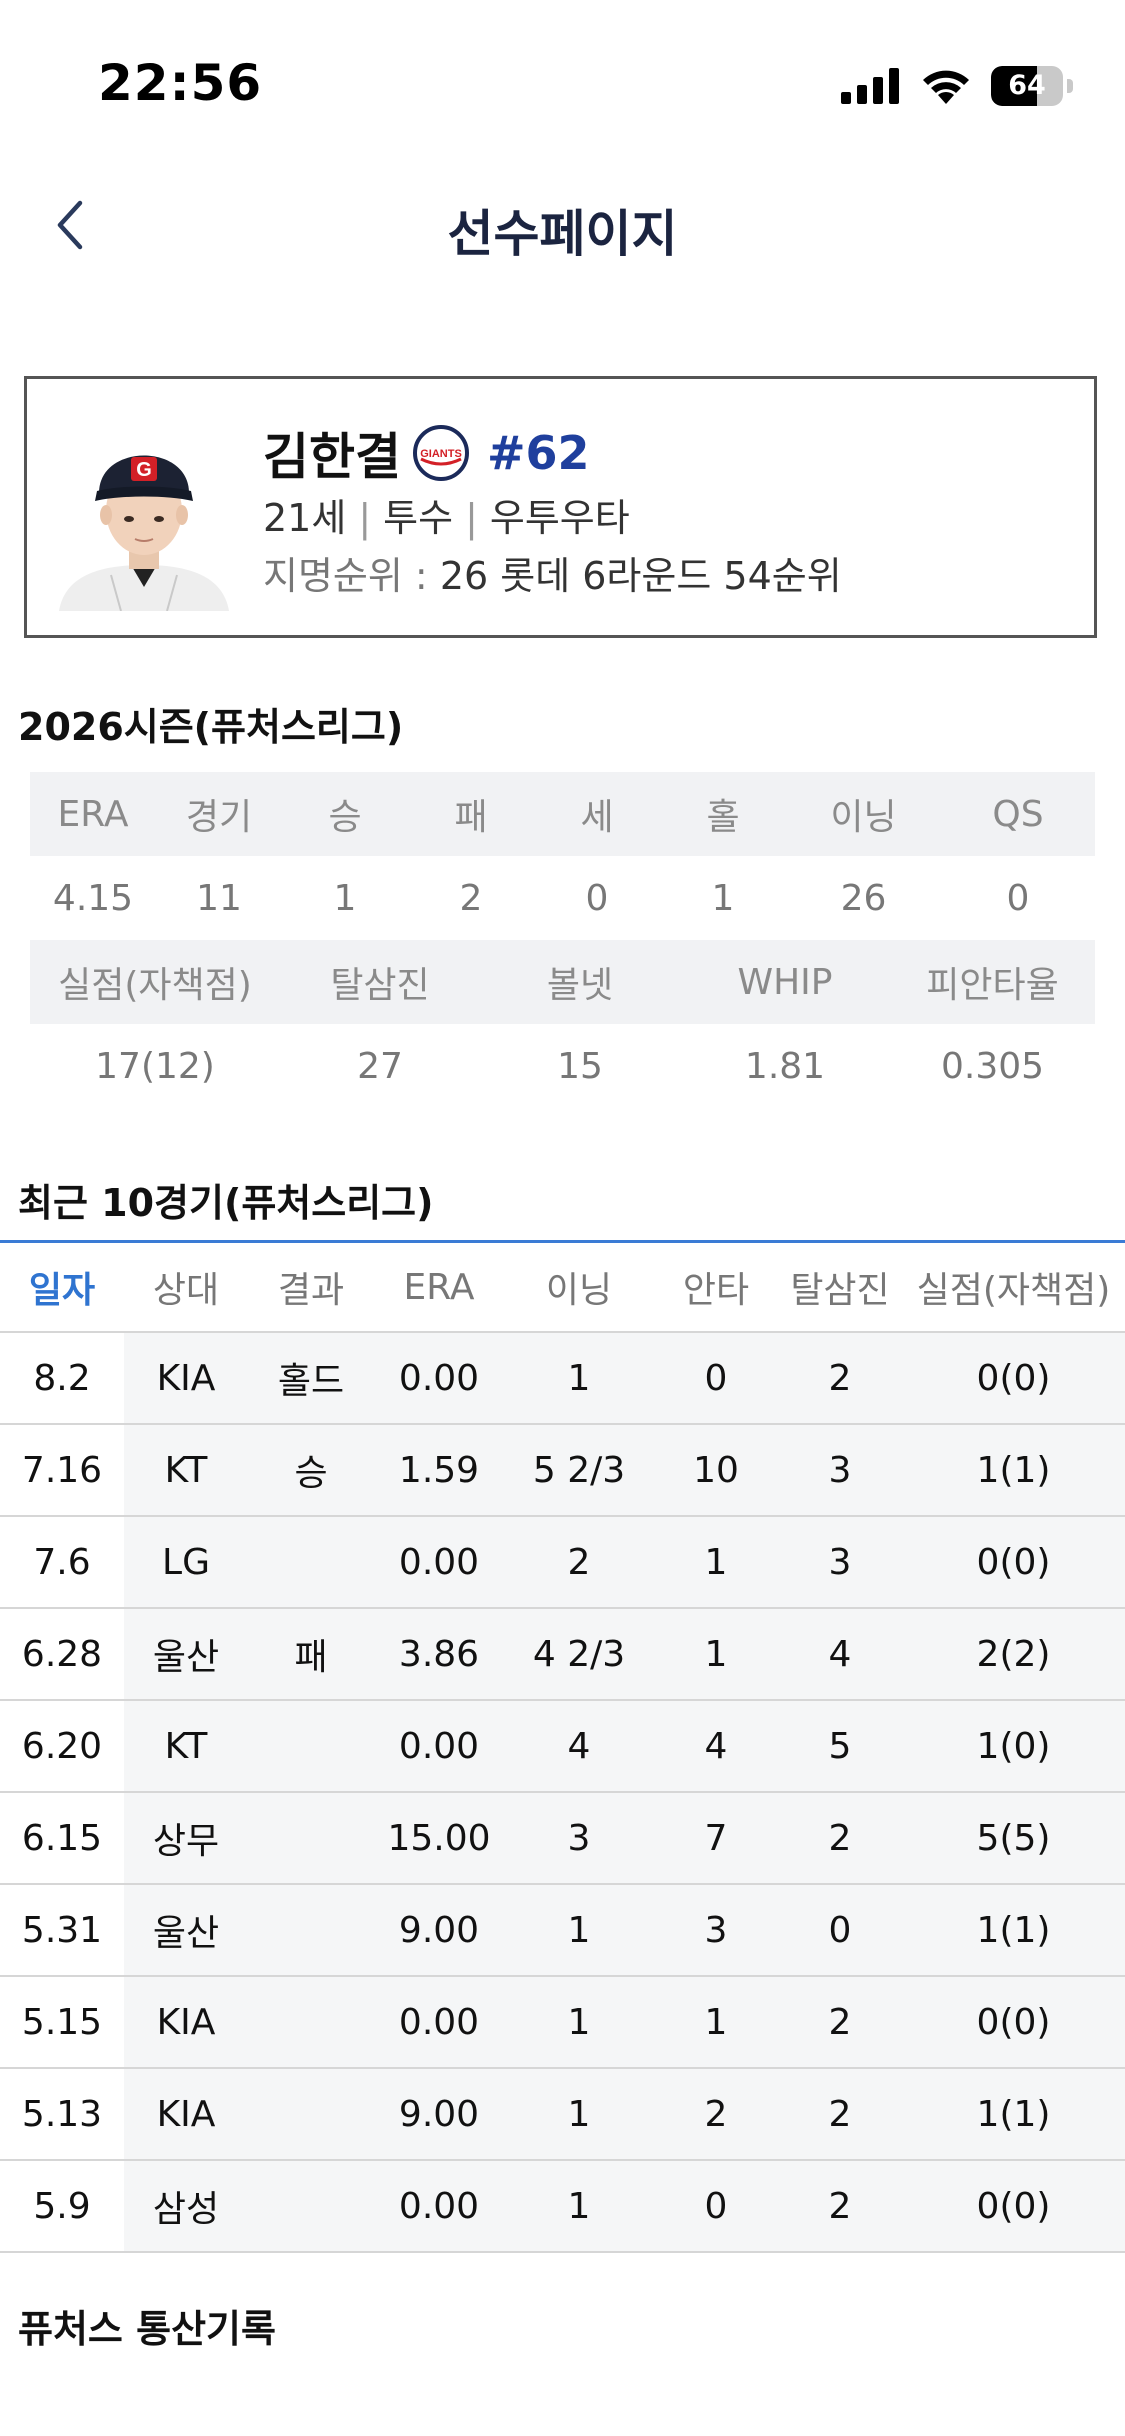  What do you see at coordinates (562, 2115) in the screenshot?
I see `table-row: 5.13 KIA 9.00 1 2 2 1(1)` at bounding box center [562, 2115].